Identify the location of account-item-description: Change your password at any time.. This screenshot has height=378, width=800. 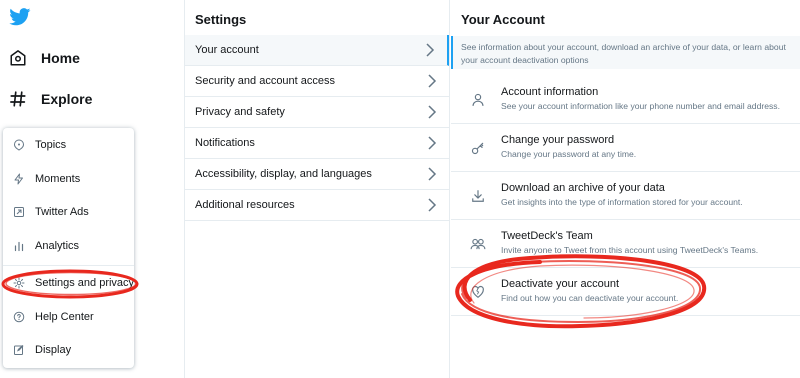
(569, 154).